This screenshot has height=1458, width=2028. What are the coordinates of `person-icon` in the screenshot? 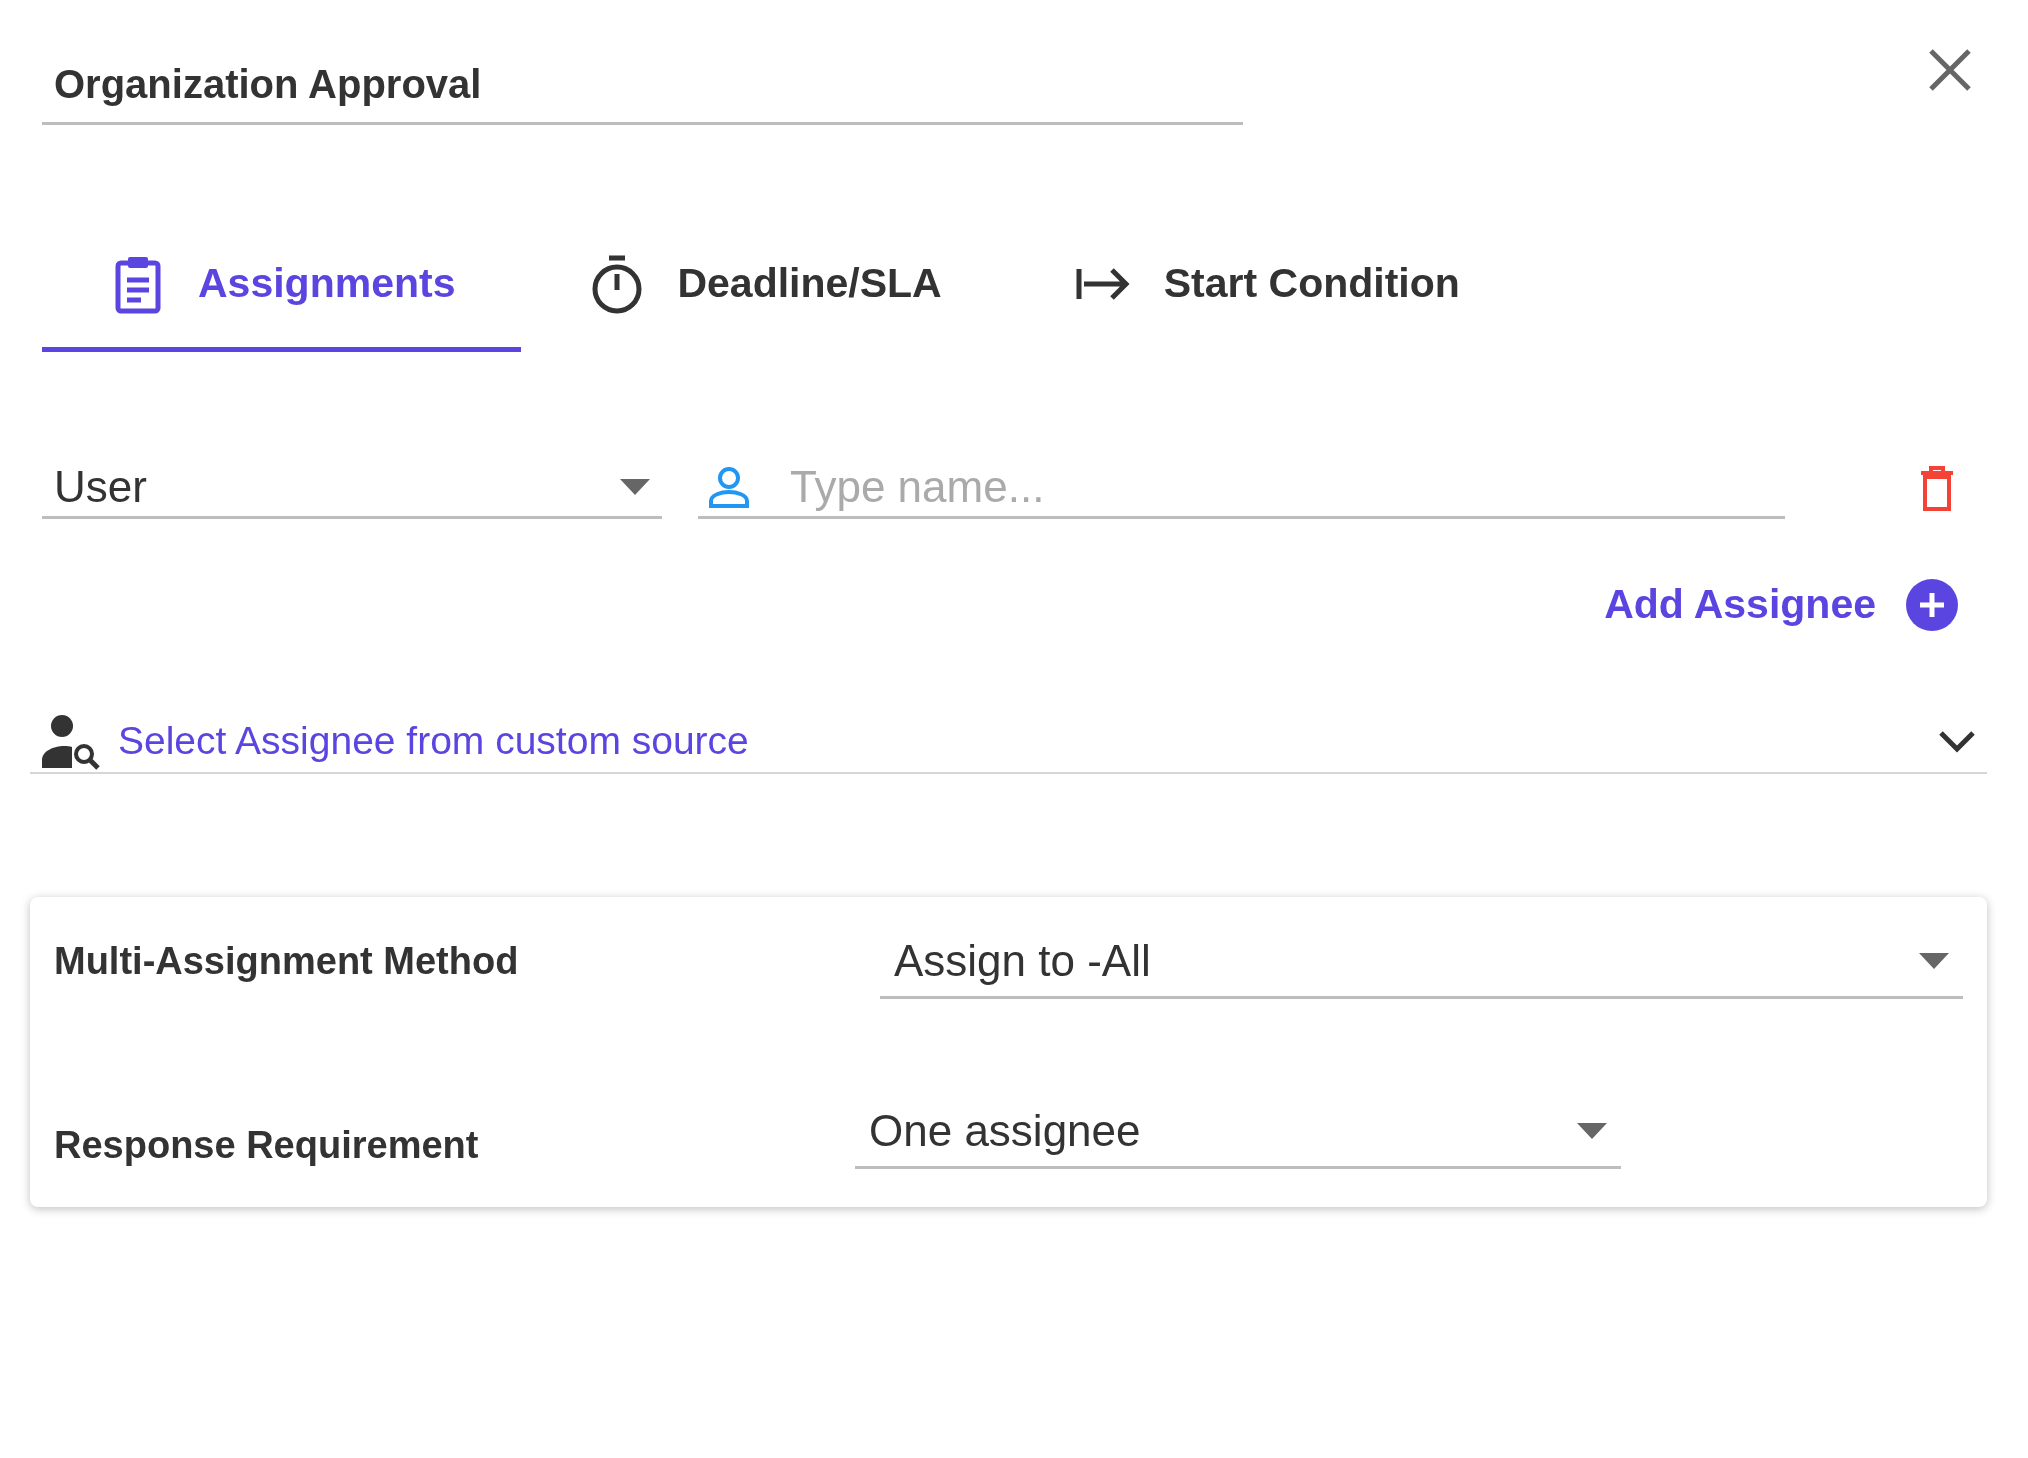 It's located at (729, 486).